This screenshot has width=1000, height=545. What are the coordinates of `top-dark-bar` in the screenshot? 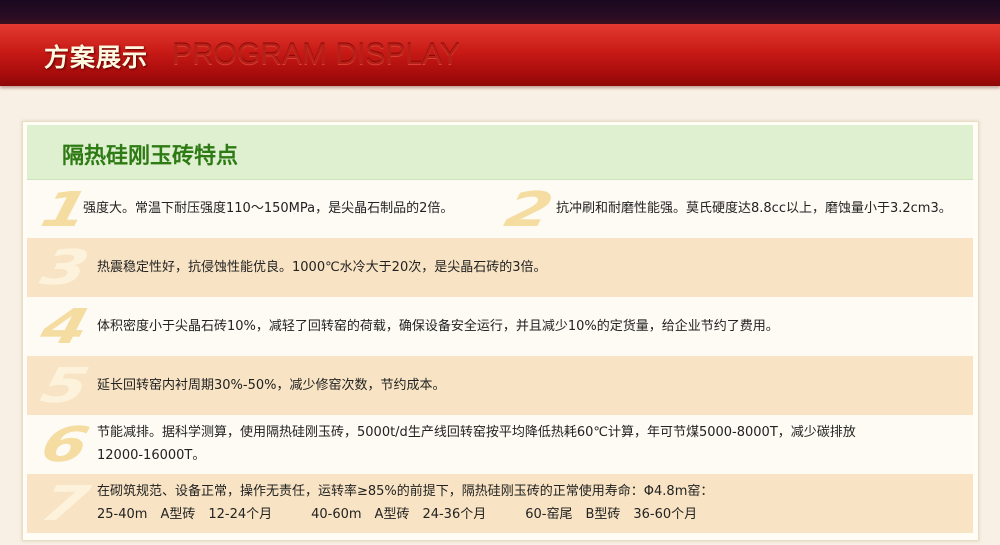 It's located at (500, 12).